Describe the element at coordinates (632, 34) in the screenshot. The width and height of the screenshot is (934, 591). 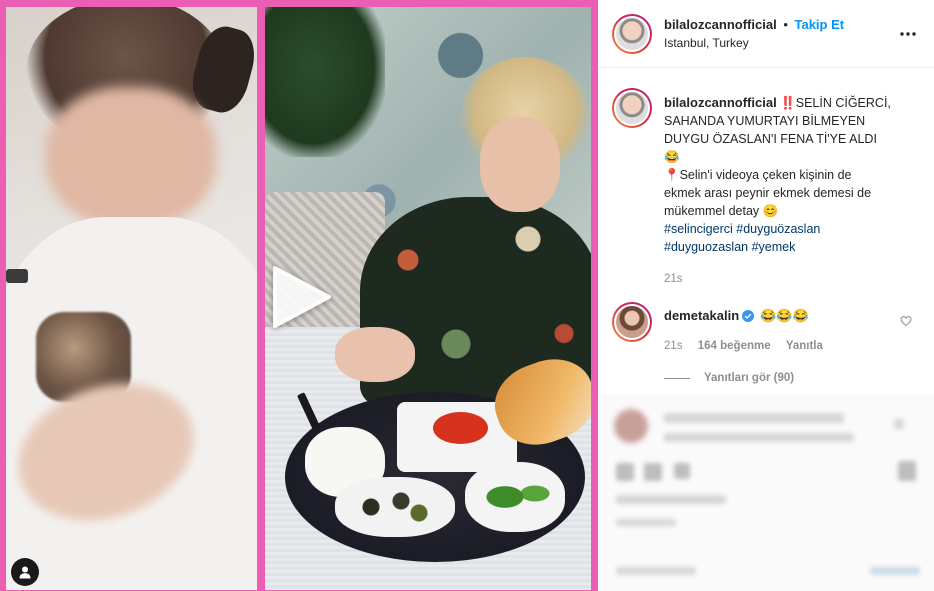
I see `author-avatar` at that location.